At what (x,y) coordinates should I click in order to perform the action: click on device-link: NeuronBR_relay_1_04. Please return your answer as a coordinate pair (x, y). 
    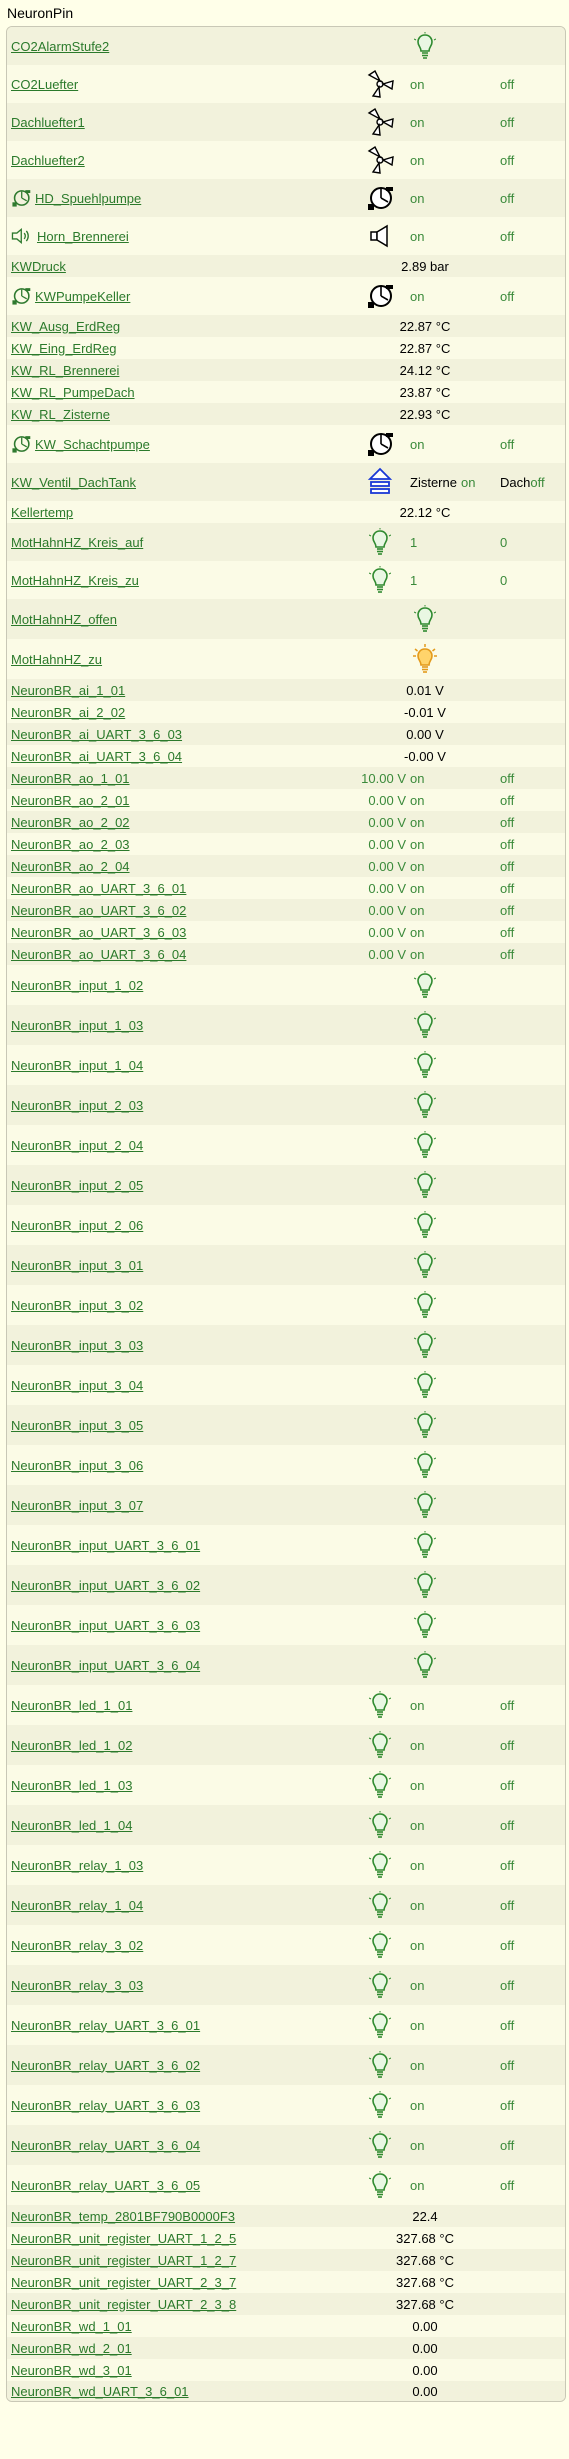
    Looking at the image, I should click on (77, 1905).